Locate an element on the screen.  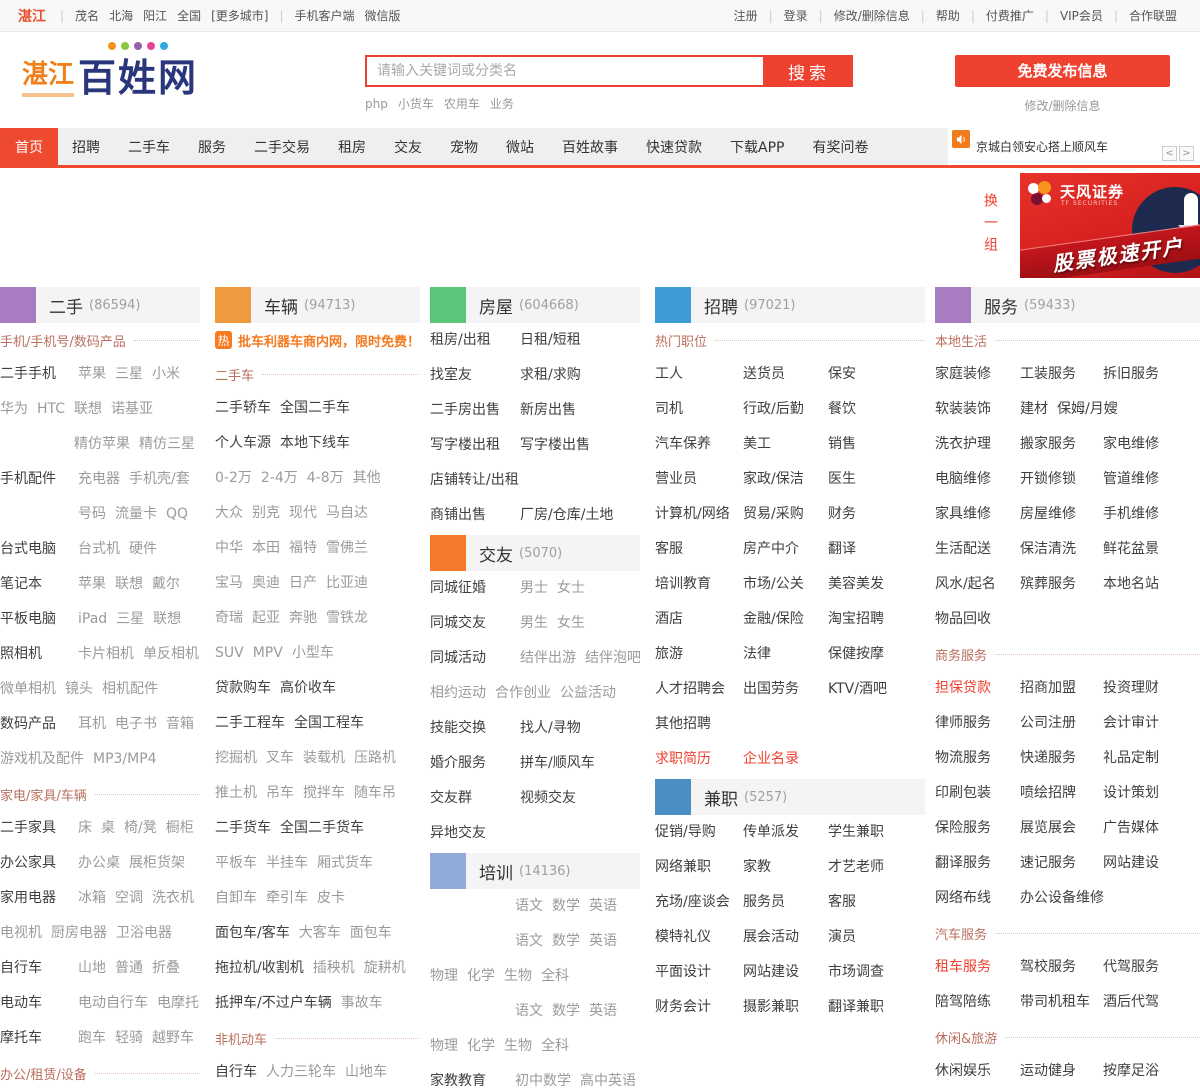
category-link: 房屋维修 is located at coordinates (1048, 514).